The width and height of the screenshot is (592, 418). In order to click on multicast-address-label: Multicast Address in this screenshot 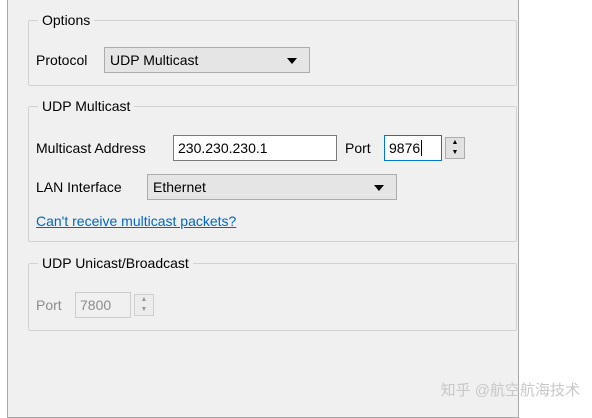, I will do `click(91, 148)`.